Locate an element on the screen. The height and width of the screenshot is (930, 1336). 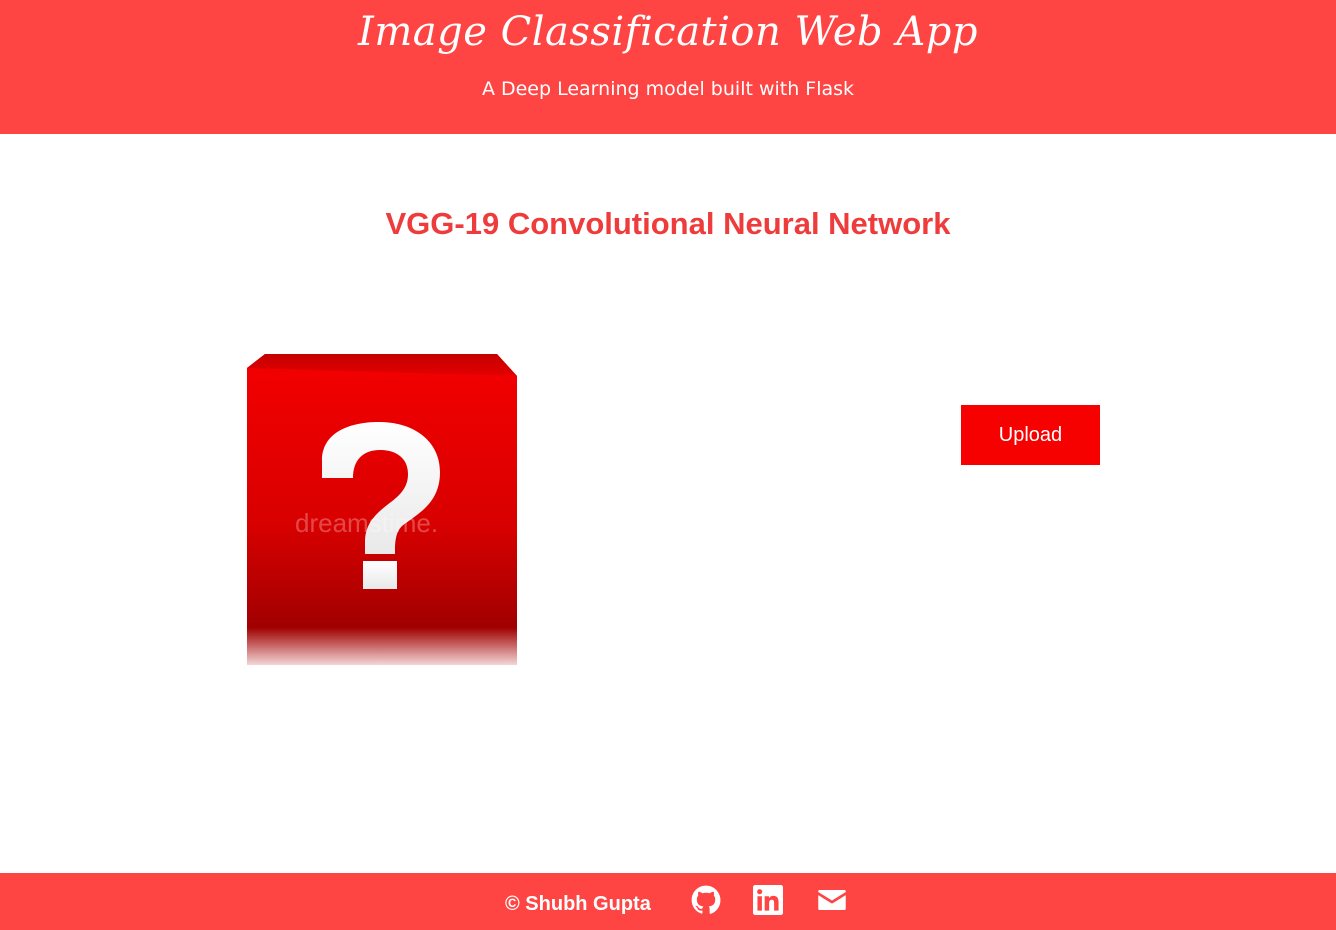
model-heading: VGG-19 Convolutional Neural Network is located at coordinates (668, 223).